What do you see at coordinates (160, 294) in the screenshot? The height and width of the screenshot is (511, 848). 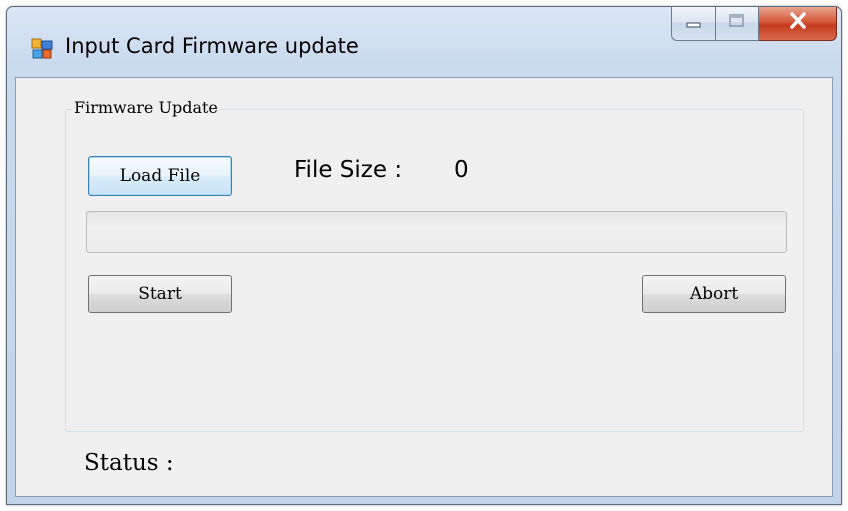 I see `start-button: Start` at bounding box center [160, 294].